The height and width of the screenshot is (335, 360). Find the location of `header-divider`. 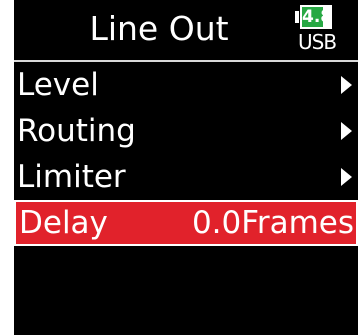

header-divider is located at coordinates (186, 61).